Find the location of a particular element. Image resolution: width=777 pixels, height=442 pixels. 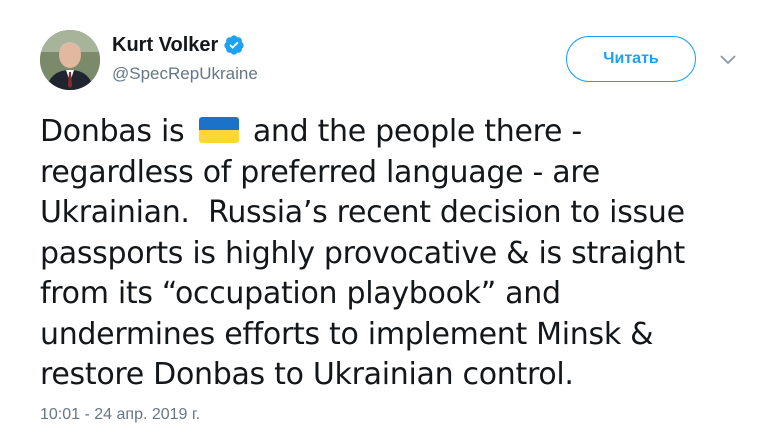

tweet-line-6: undermines efforts to implement Minsk & is located at coordinates (347, 334).